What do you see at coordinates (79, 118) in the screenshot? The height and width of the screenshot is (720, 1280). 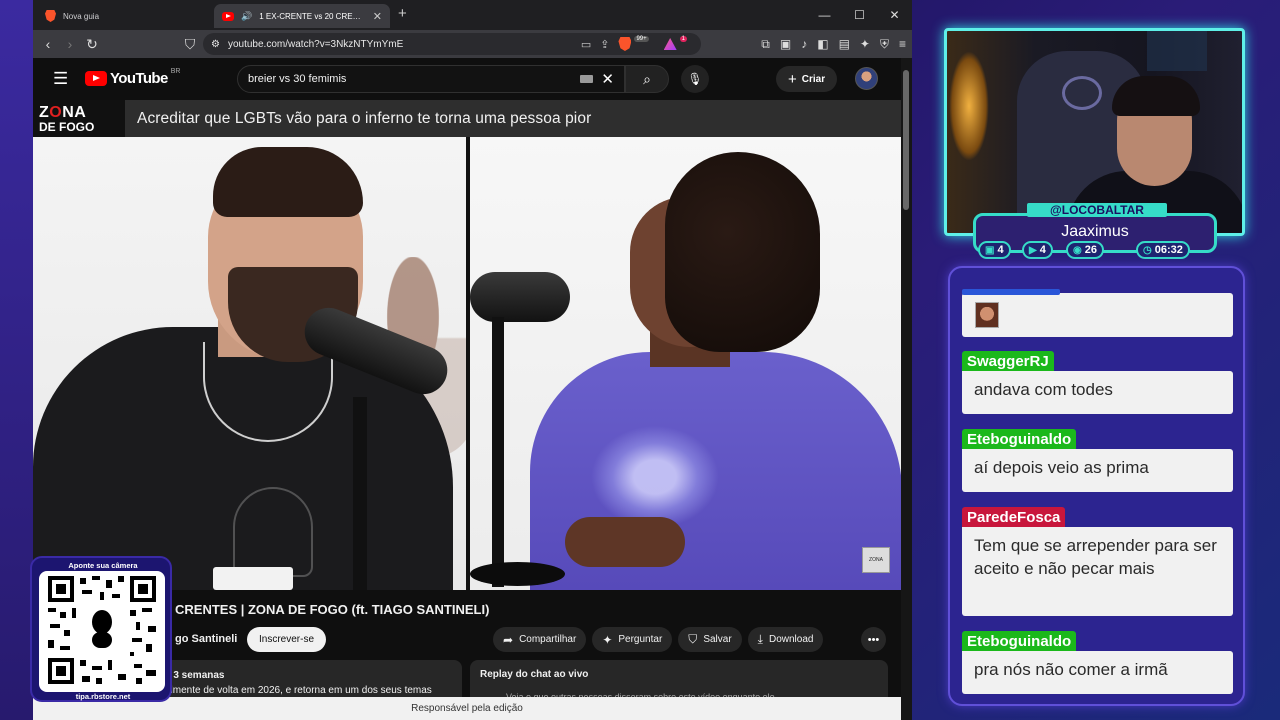 I see `zona-de-fogo-logo: ZONA DE FOGO` at bounding box center [79, 118].